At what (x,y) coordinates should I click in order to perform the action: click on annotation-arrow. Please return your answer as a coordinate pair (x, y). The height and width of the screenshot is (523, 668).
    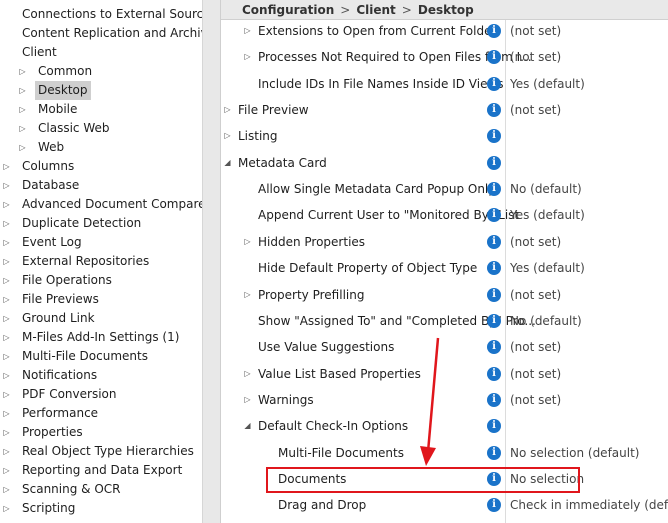
    Looking at the image, I should click on (430, 401).